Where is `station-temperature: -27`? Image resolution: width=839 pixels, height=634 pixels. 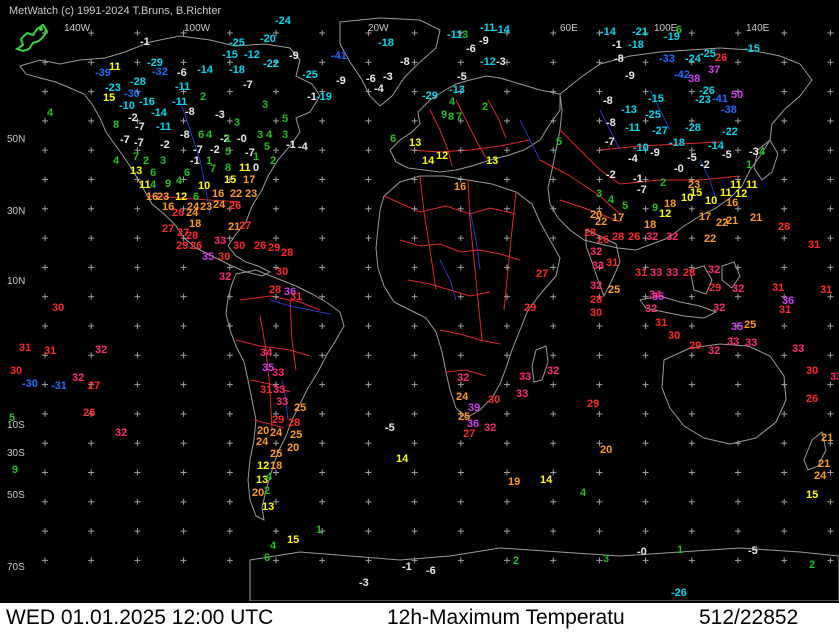 station-temperature: -27 is located at coordinates (660, 131).